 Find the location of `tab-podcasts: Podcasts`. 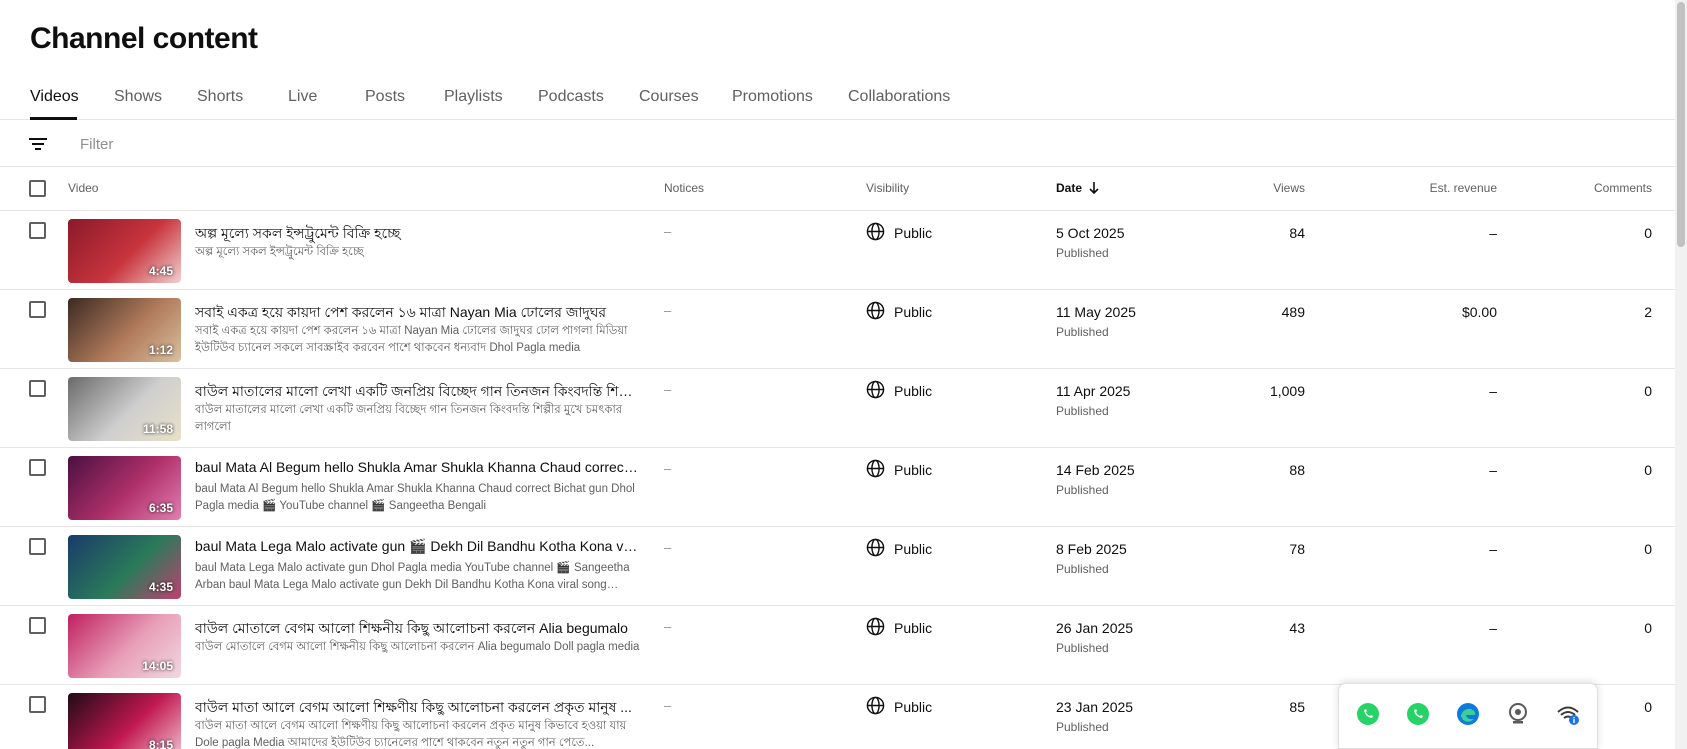

tab-podcasts: Podcasts is located at coordinates (571, 97).